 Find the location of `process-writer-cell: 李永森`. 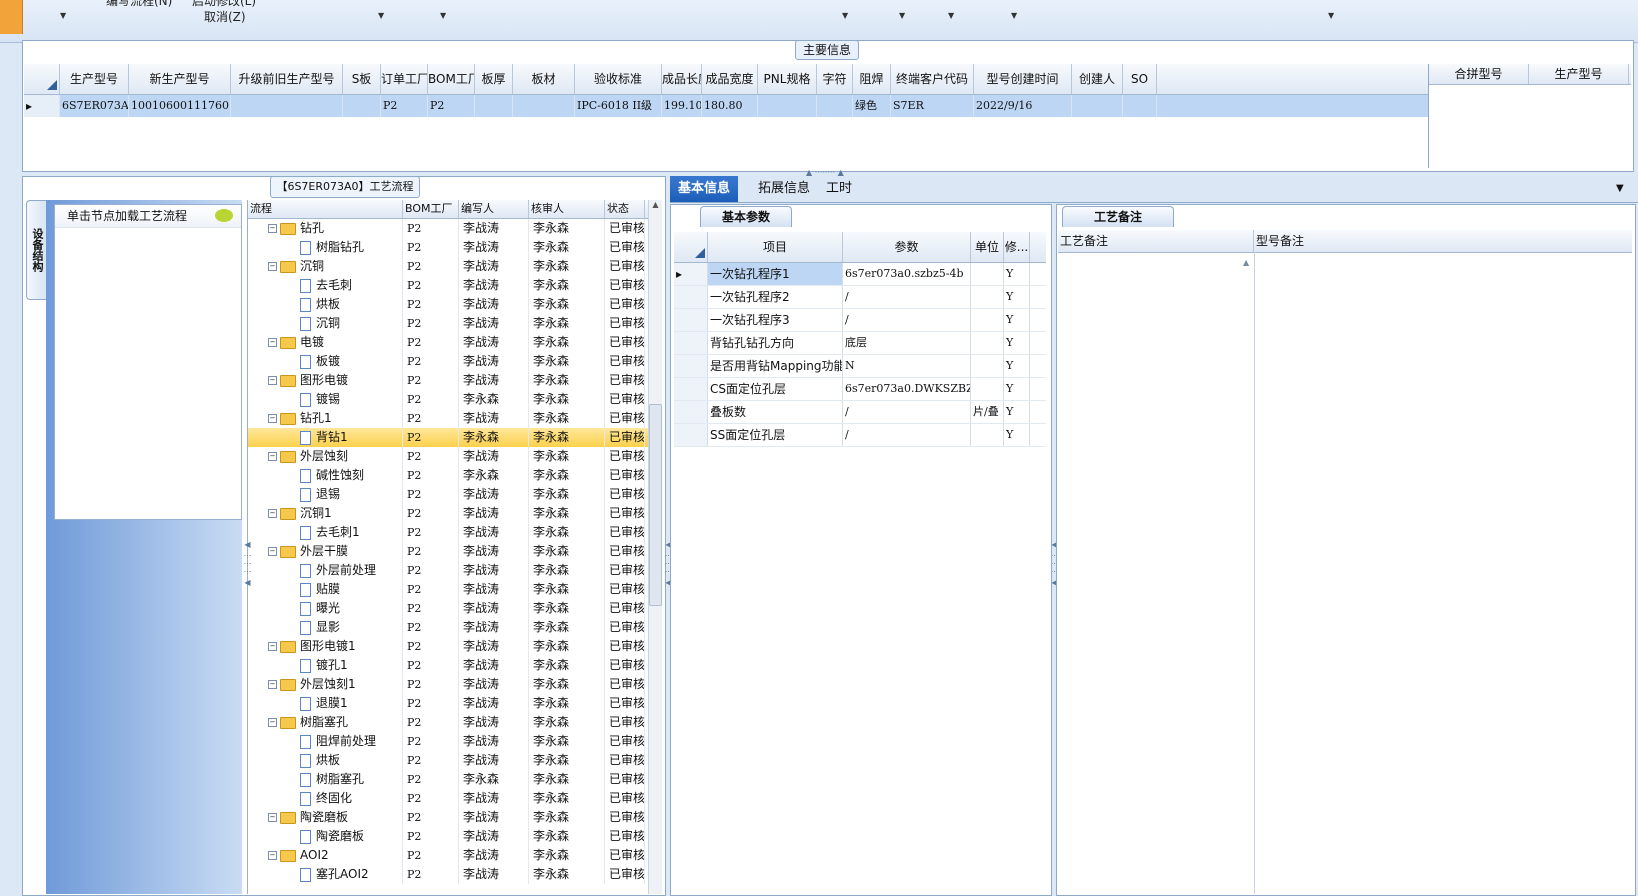

process-writer-cell: 李永森 is located at coordinates (494, 437).